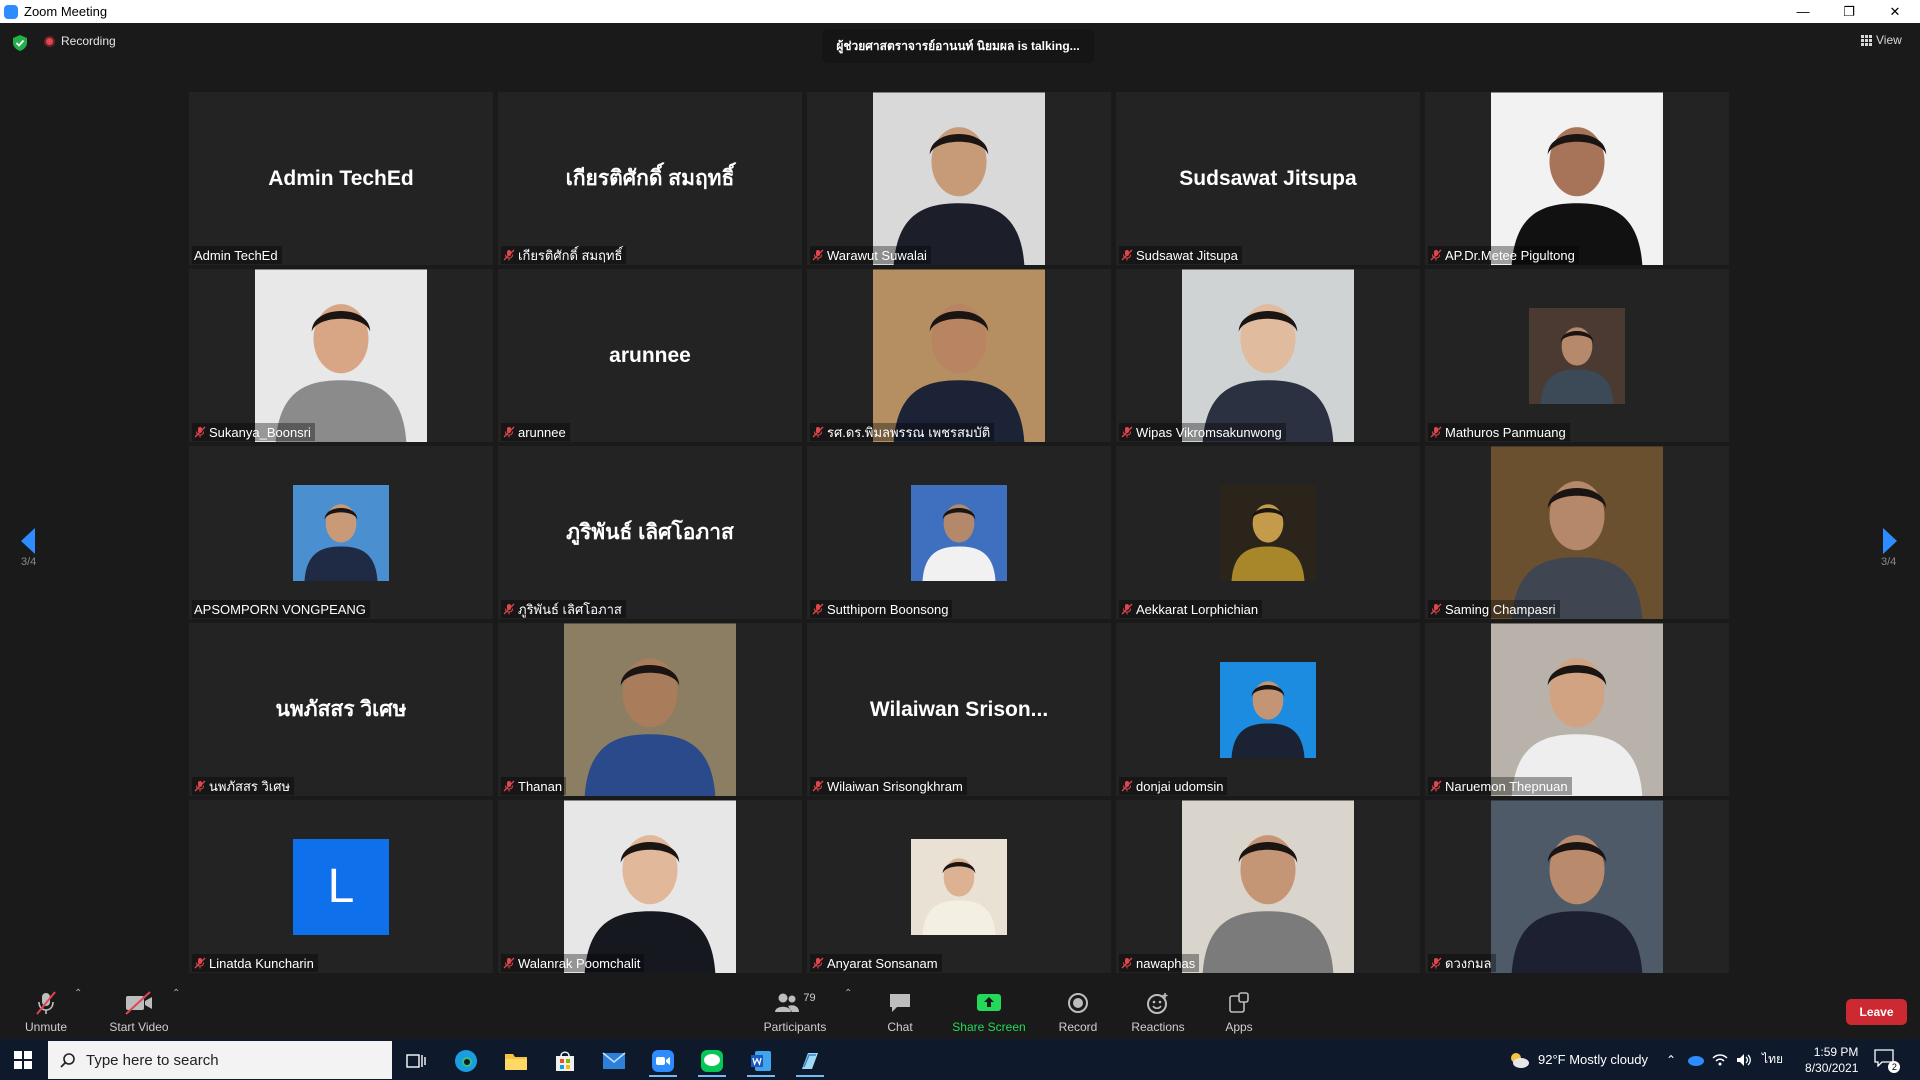  I want to click on record-button: Record, so click(1078, 1009).